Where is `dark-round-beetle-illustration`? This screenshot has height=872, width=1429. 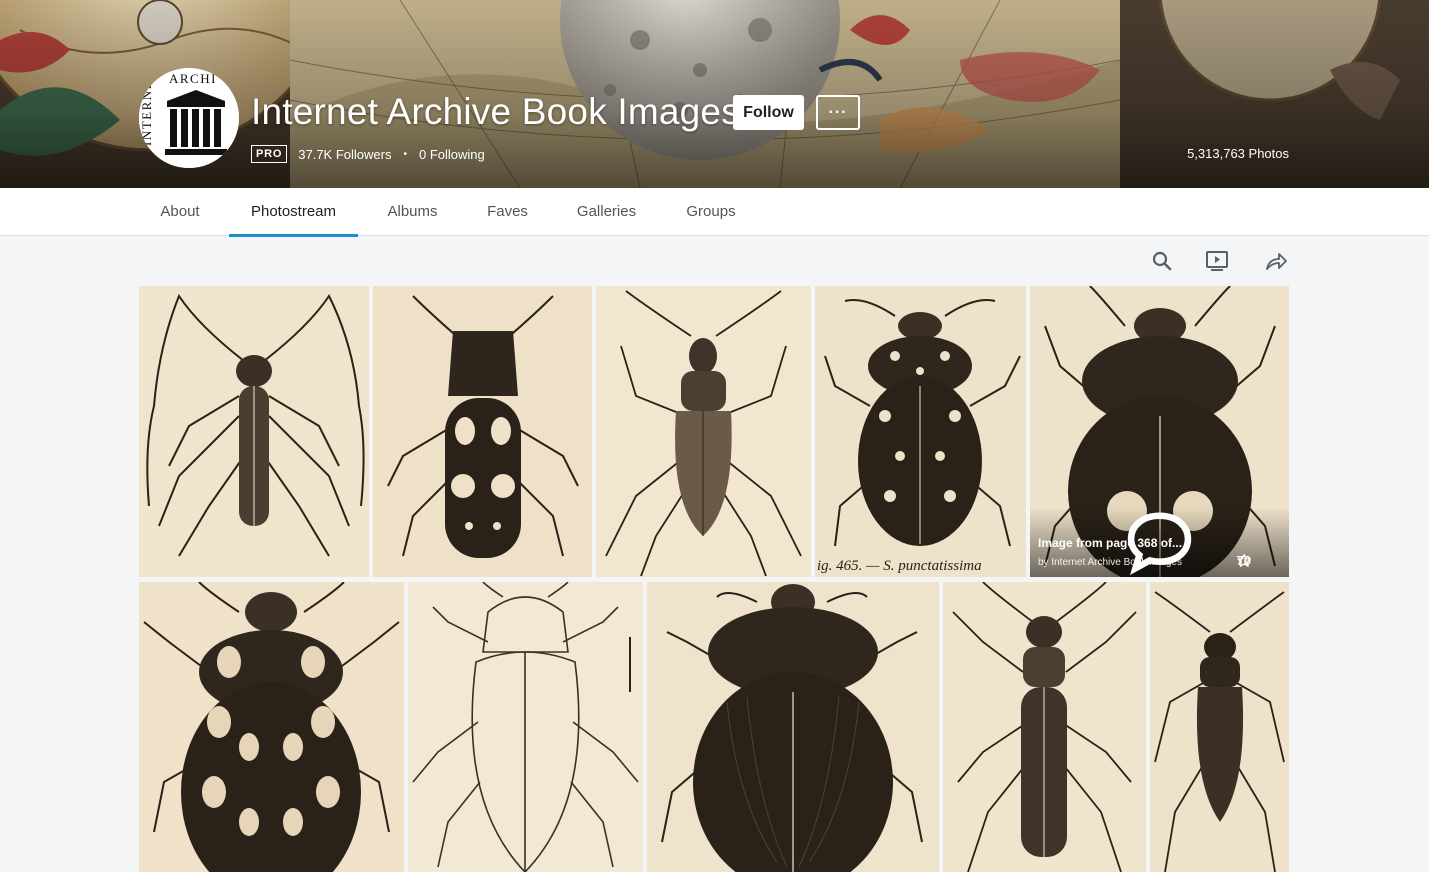
dark-round-beetle-illustration is located at coordinates (793, 727).